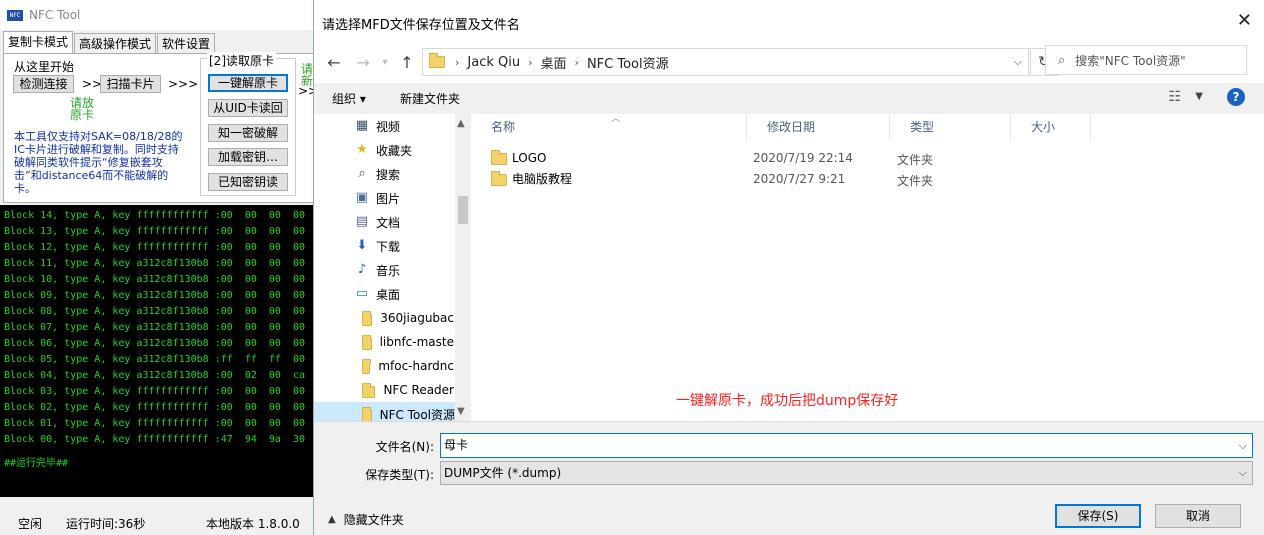 The width and height of the screenshot is (1264, 535). I want to click on tree-item: ★ 收藏夹, so click(384, 150).